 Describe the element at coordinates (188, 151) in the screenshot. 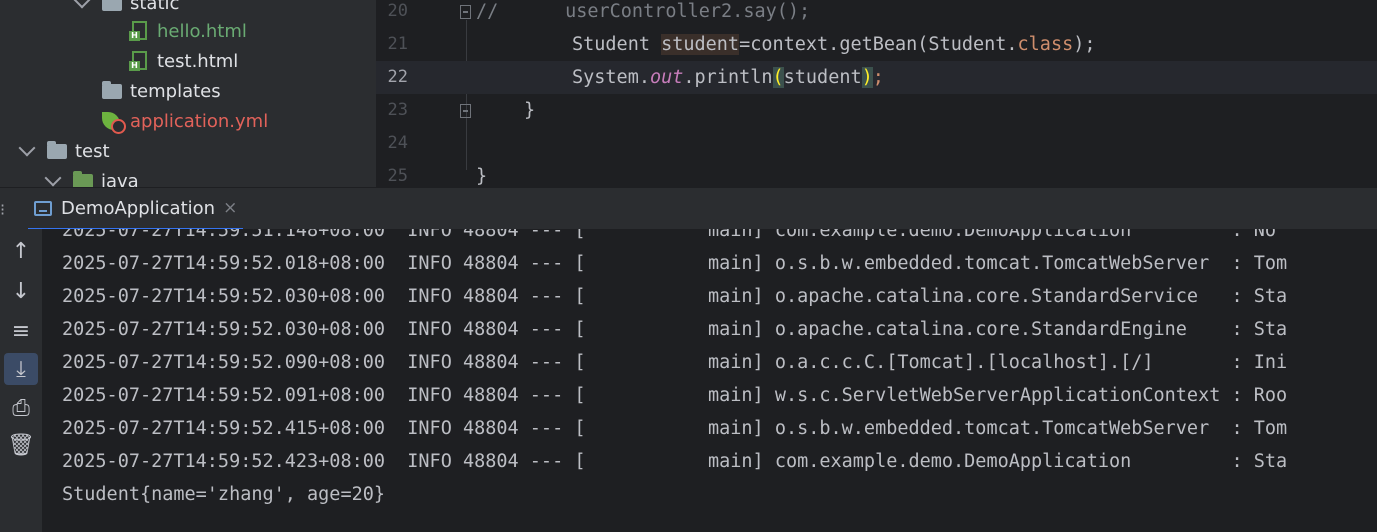

I see `tree-item: test` at that location.